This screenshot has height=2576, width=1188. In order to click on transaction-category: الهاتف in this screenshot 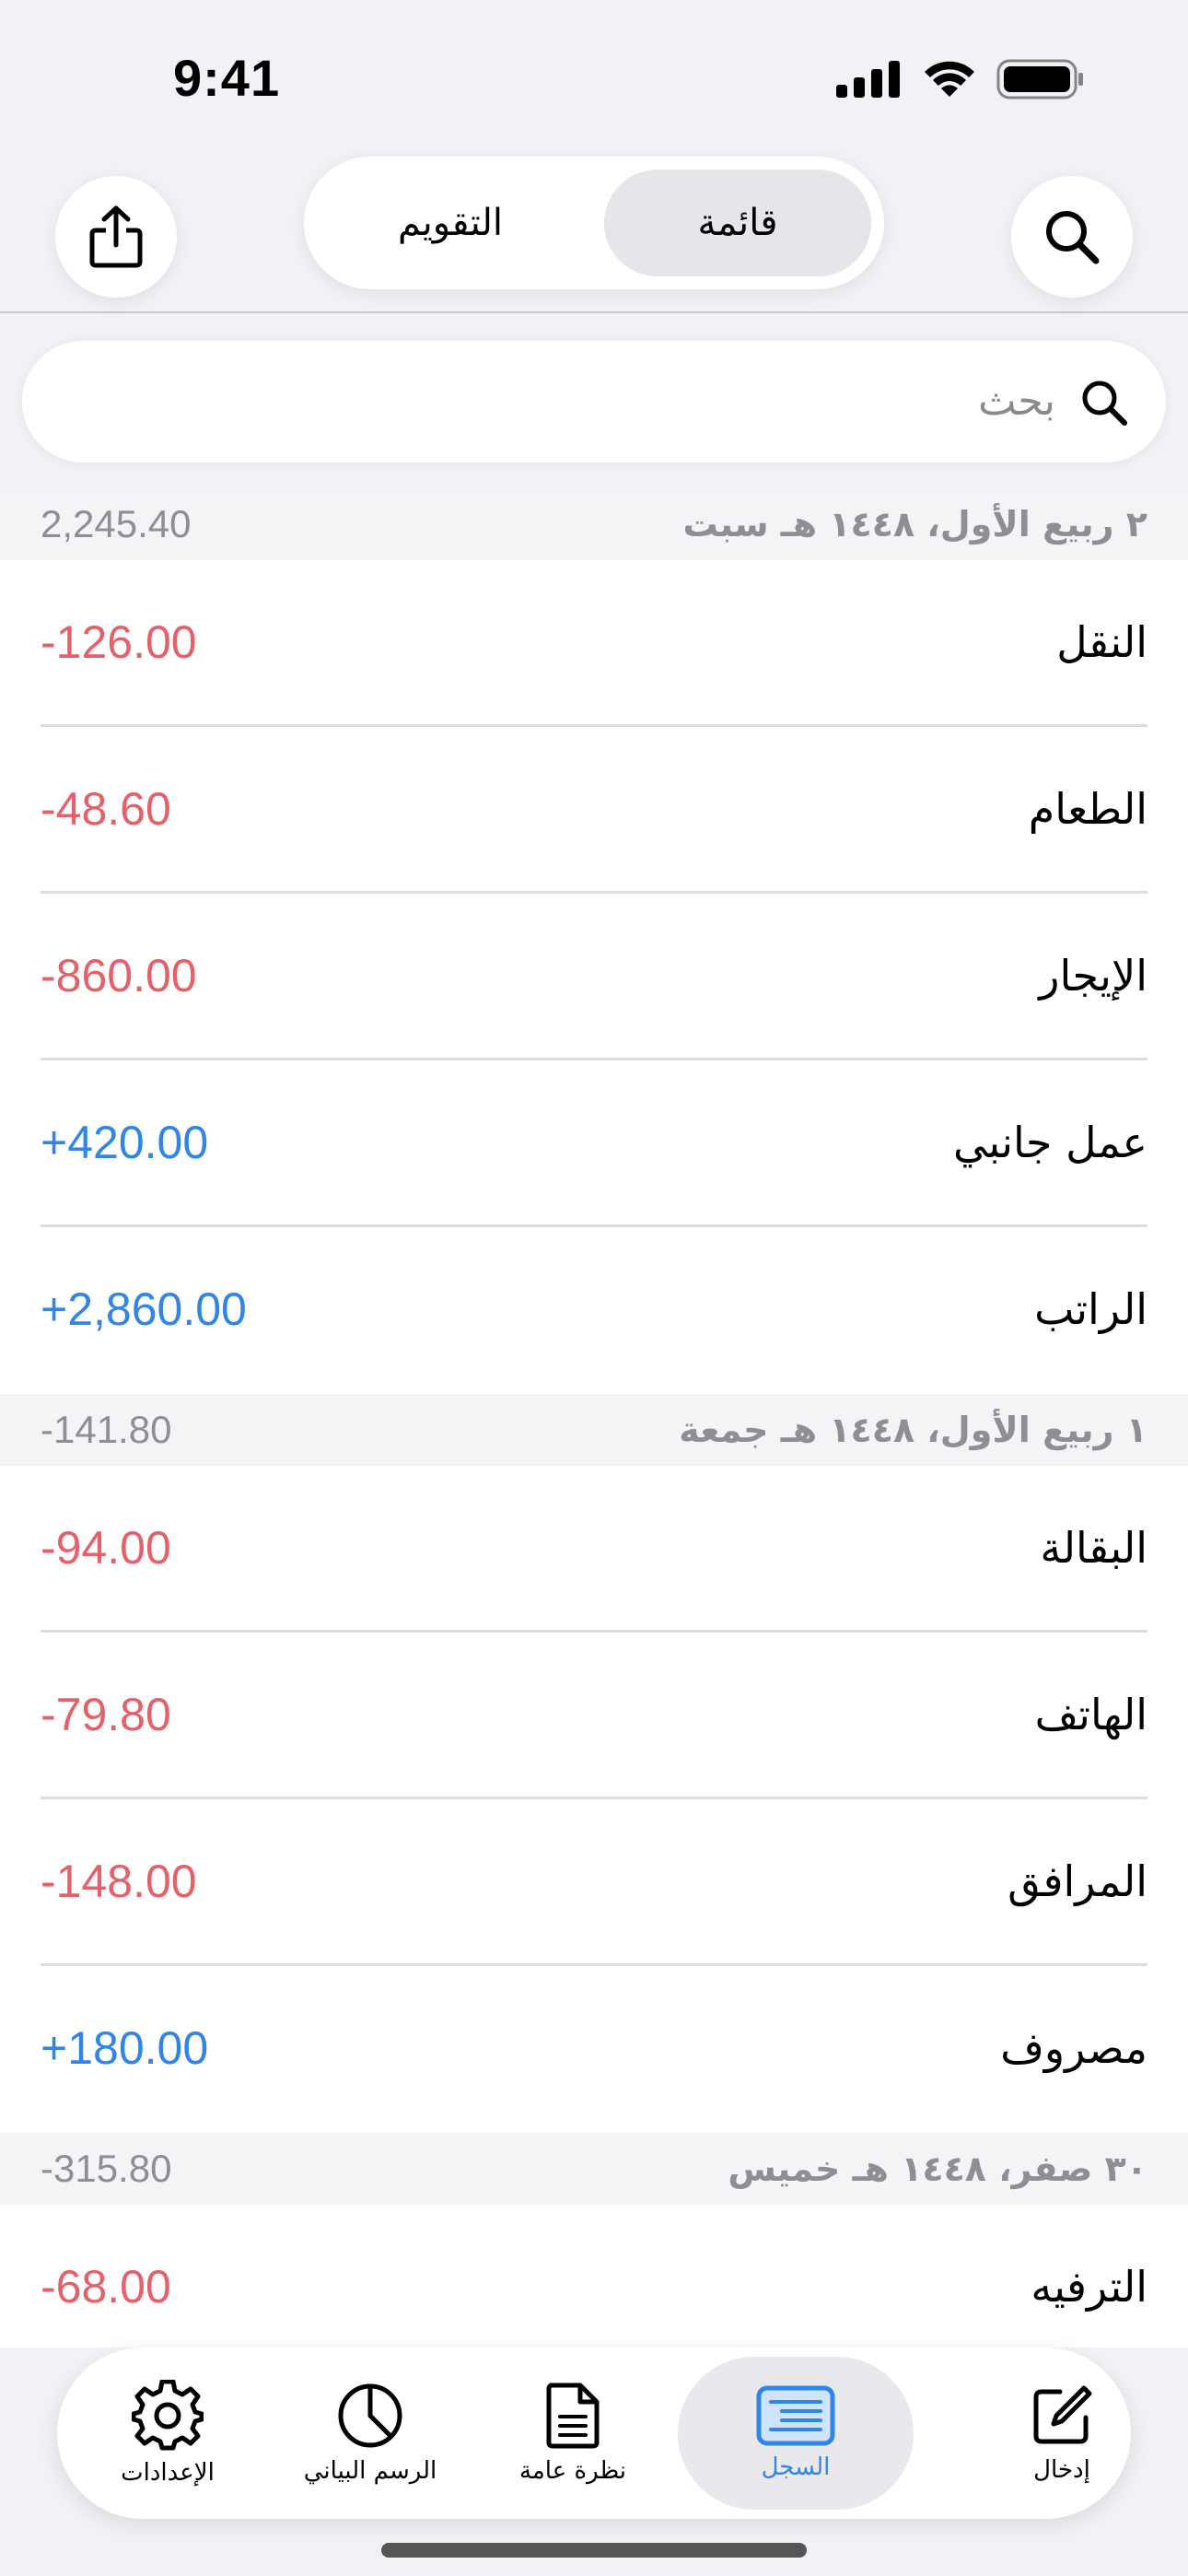, I will do `click(1091, 1714)`.